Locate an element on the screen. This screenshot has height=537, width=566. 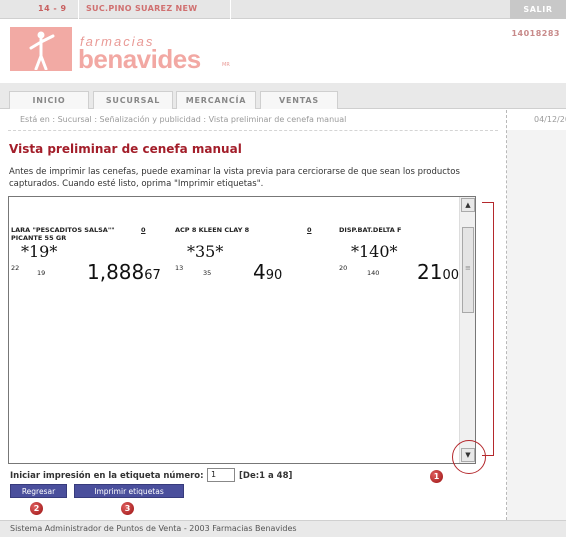
label-small-number: 20 is located at coordinates (343, 268).